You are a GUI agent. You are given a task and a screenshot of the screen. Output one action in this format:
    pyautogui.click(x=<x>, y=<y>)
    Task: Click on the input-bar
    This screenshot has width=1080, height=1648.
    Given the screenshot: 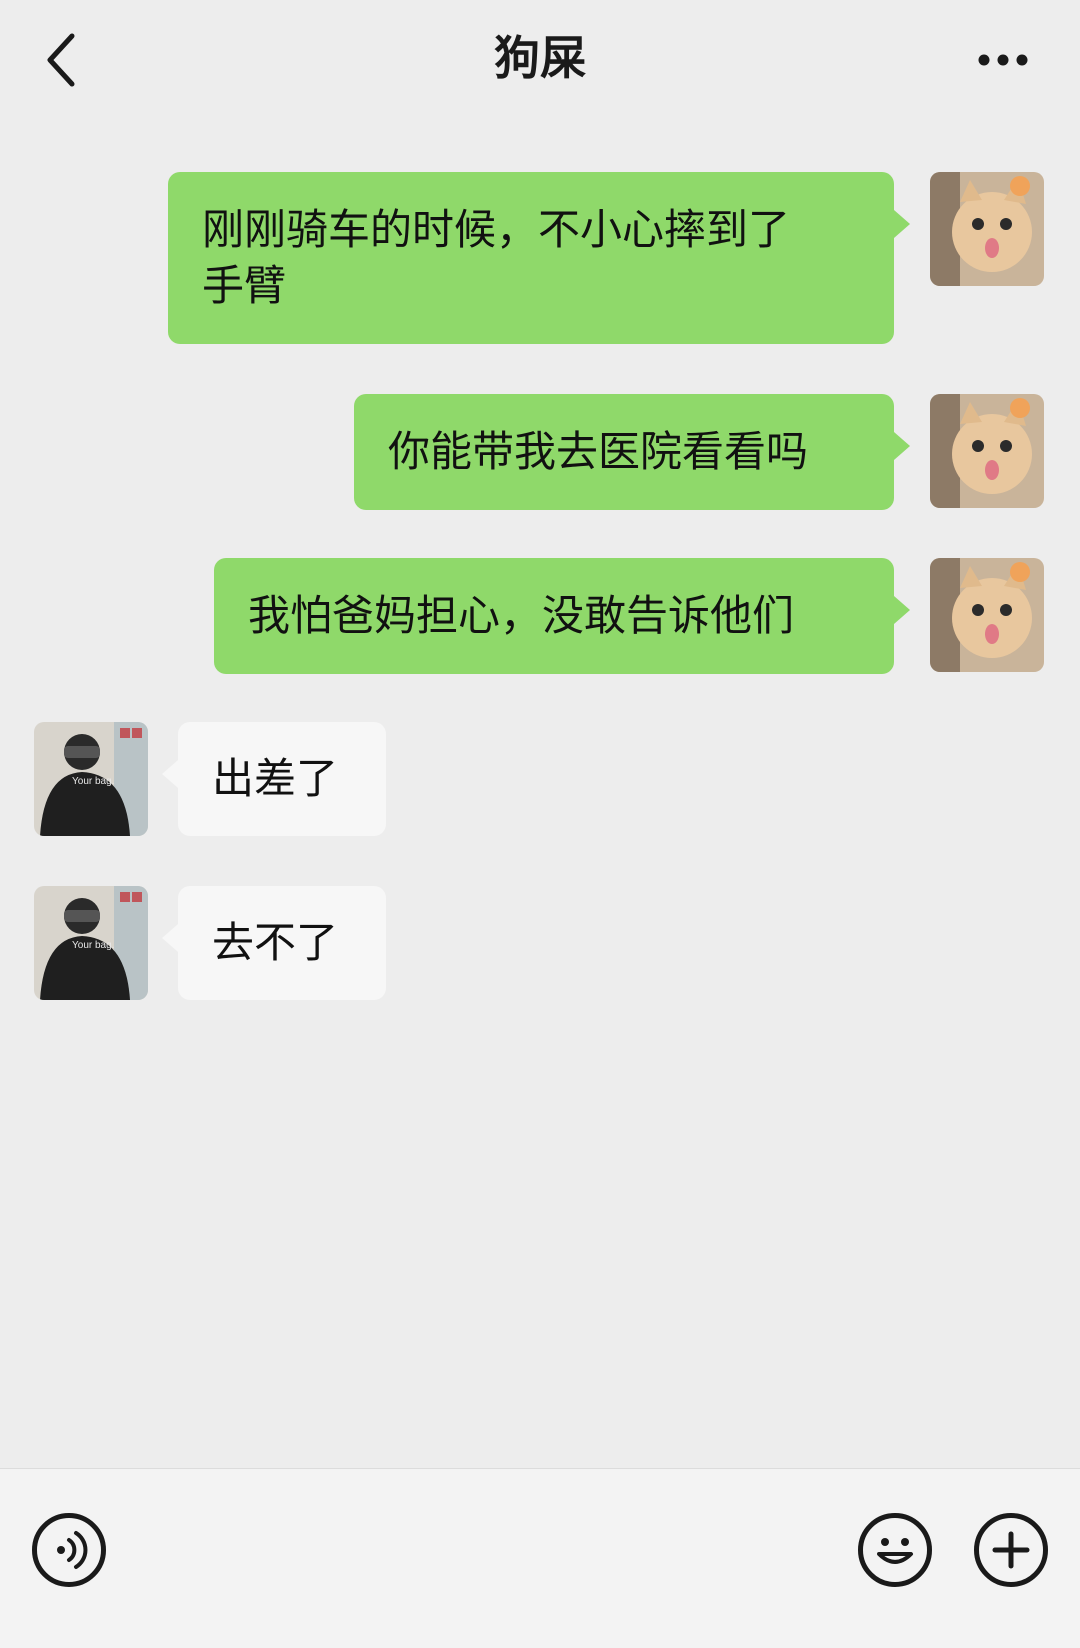 What is the action you would take?
    pyautogui.click(x=540, y=1558)
    